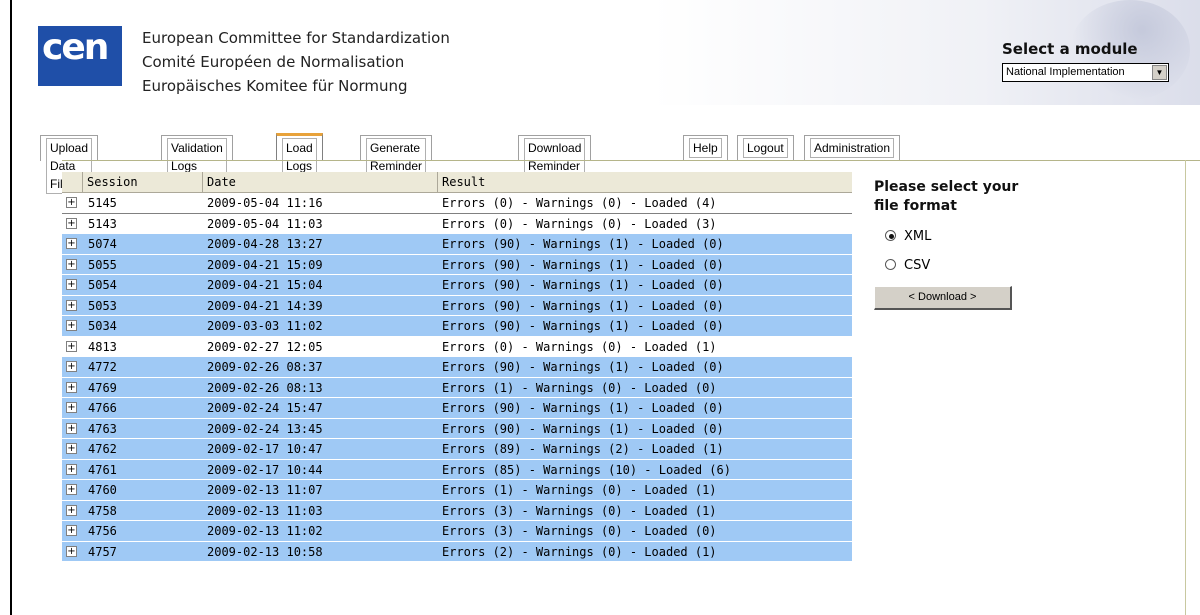 This screenshot has height=615, width=1200. Describe the element at coordinates (319, 182) in the screenshot. I see `column-header-date: Date` at that location.